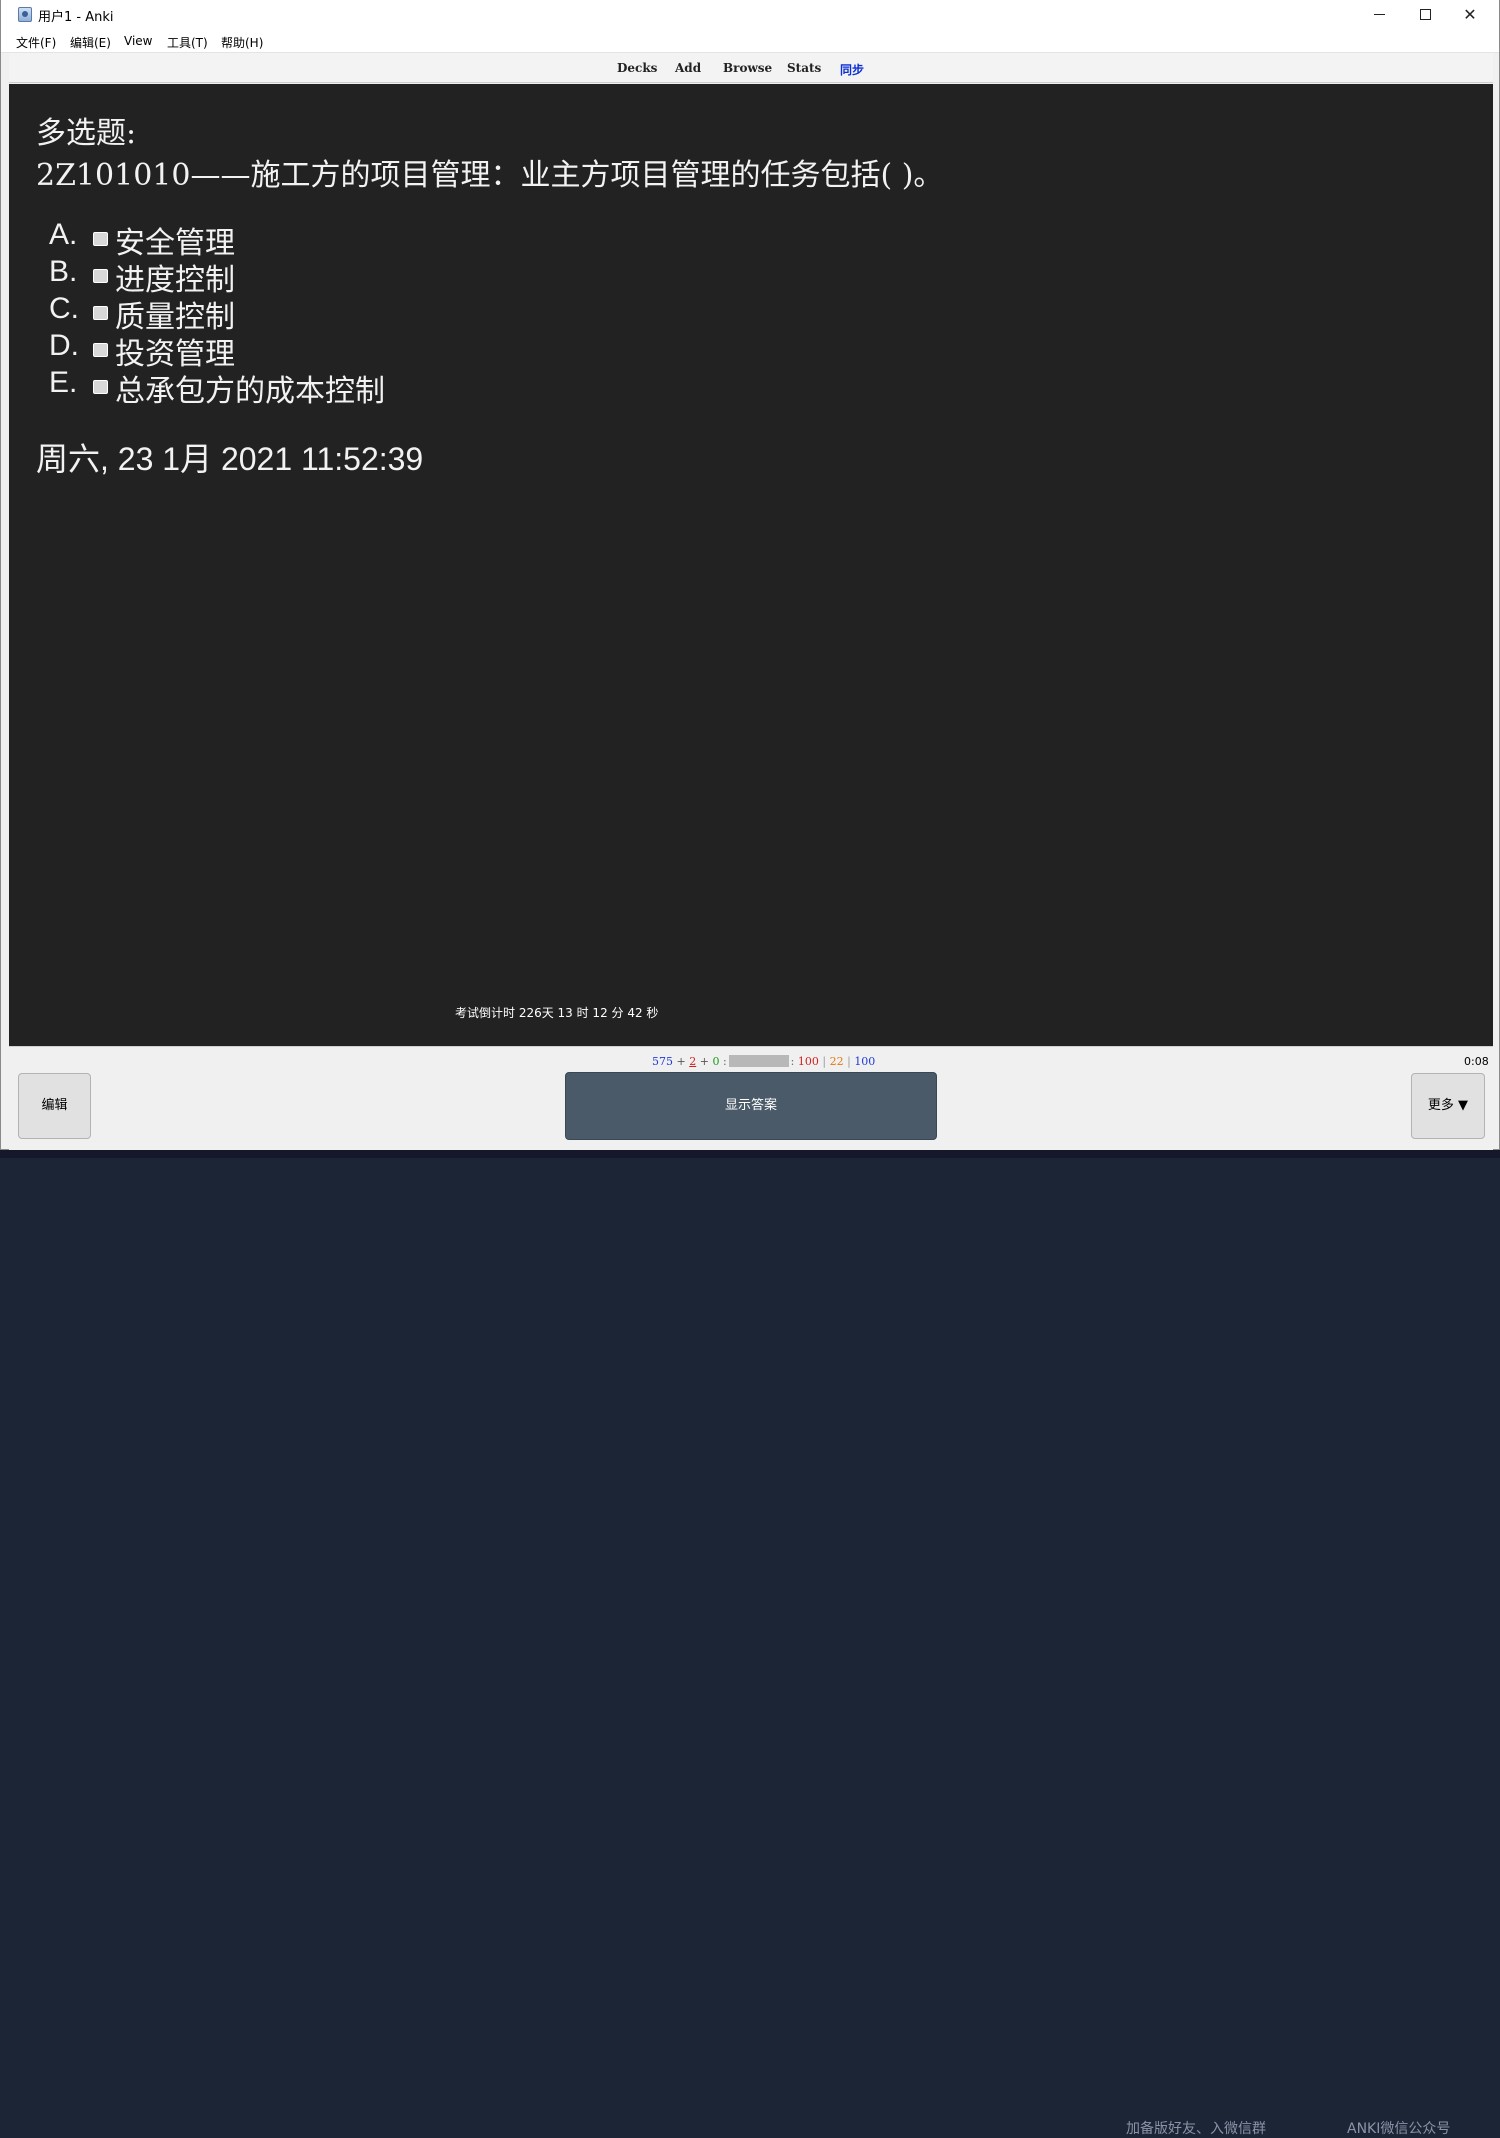  What do you see at coordinates (693, 1061) in the screenshot?
I see `learn-count: 2` at bounding box center [693, 1061].